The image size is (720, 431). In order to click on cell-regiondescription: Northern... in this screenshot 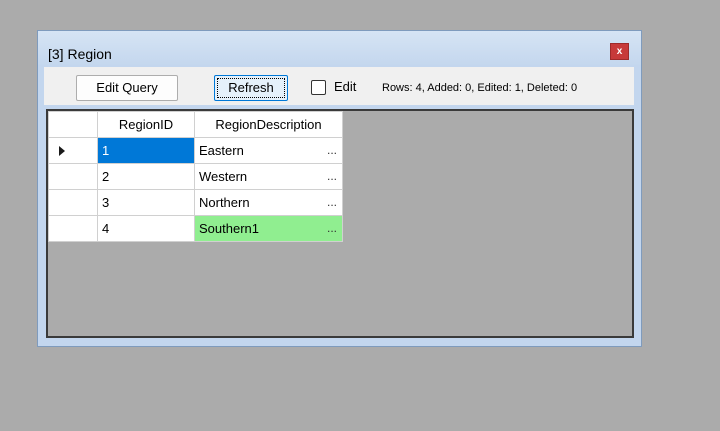, I will do `click(268, 202)`.